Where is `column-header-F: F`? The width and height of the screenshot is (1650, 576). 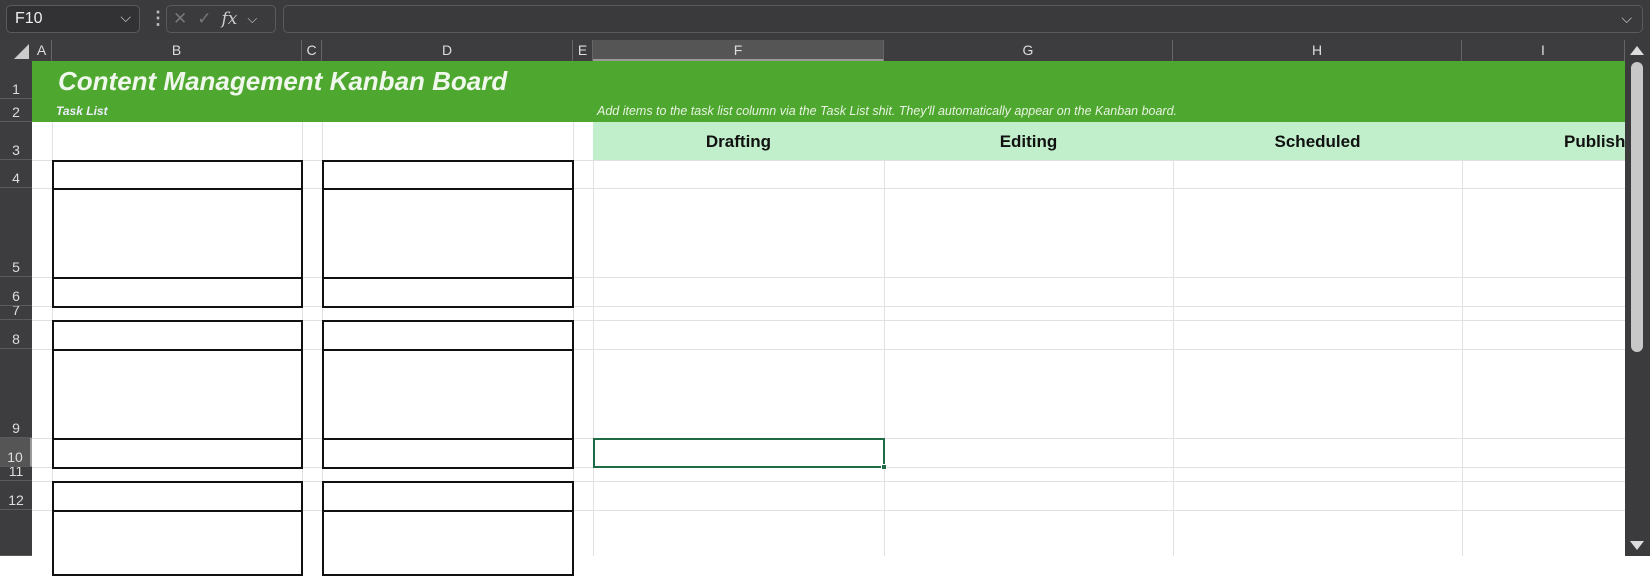 column-header-F: F is located at coordinates (738, 50).